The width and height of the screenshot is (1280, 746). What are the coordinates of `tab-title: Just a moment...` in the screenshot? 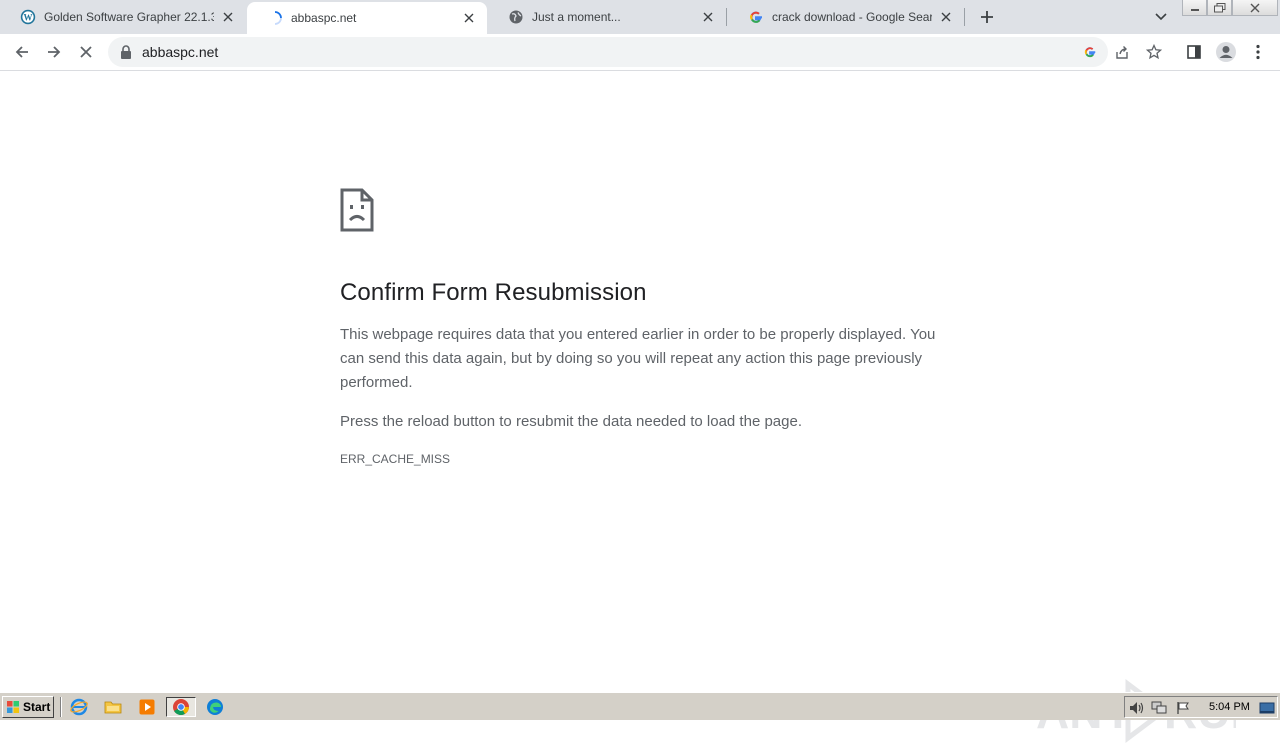 It's located at (576, 17).